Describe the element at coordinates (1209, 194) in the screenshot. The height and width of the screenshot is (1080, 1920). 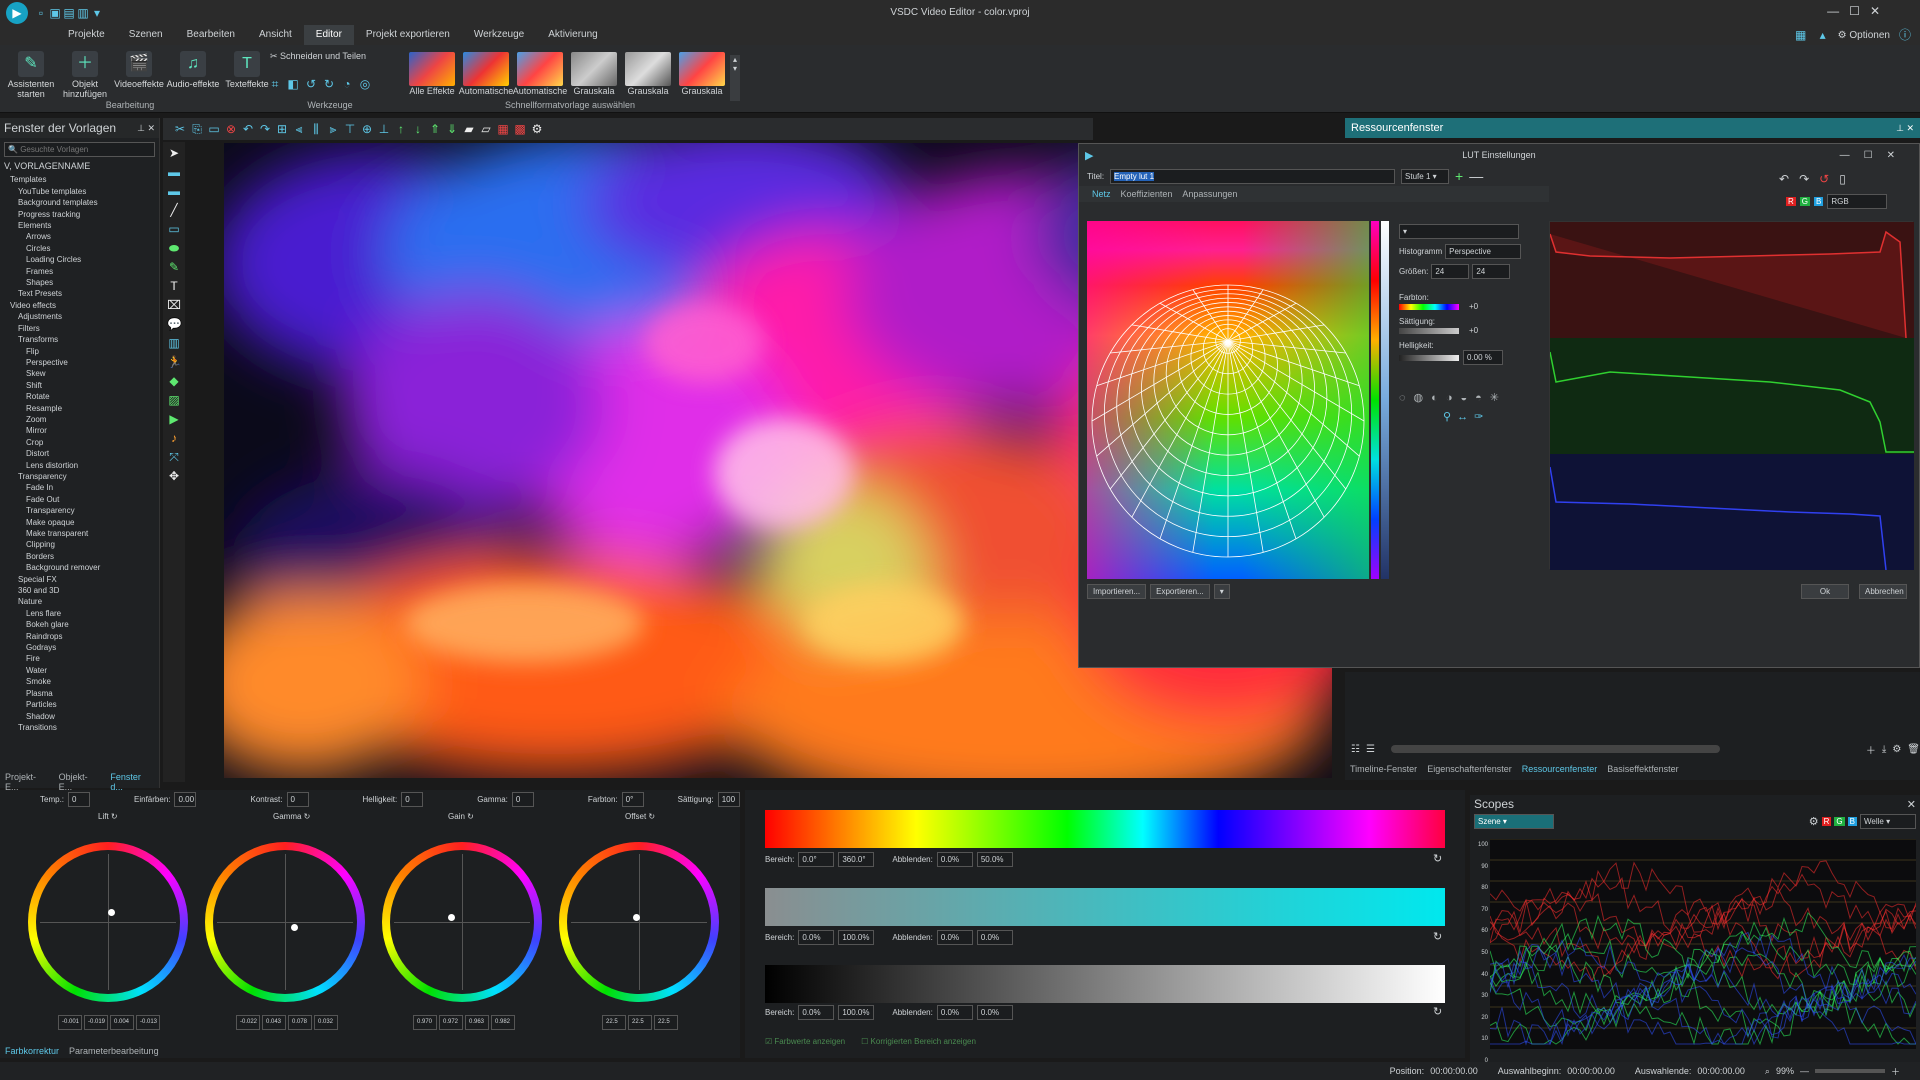
I see `tab-anpassungen: Anpassungen` at that location.